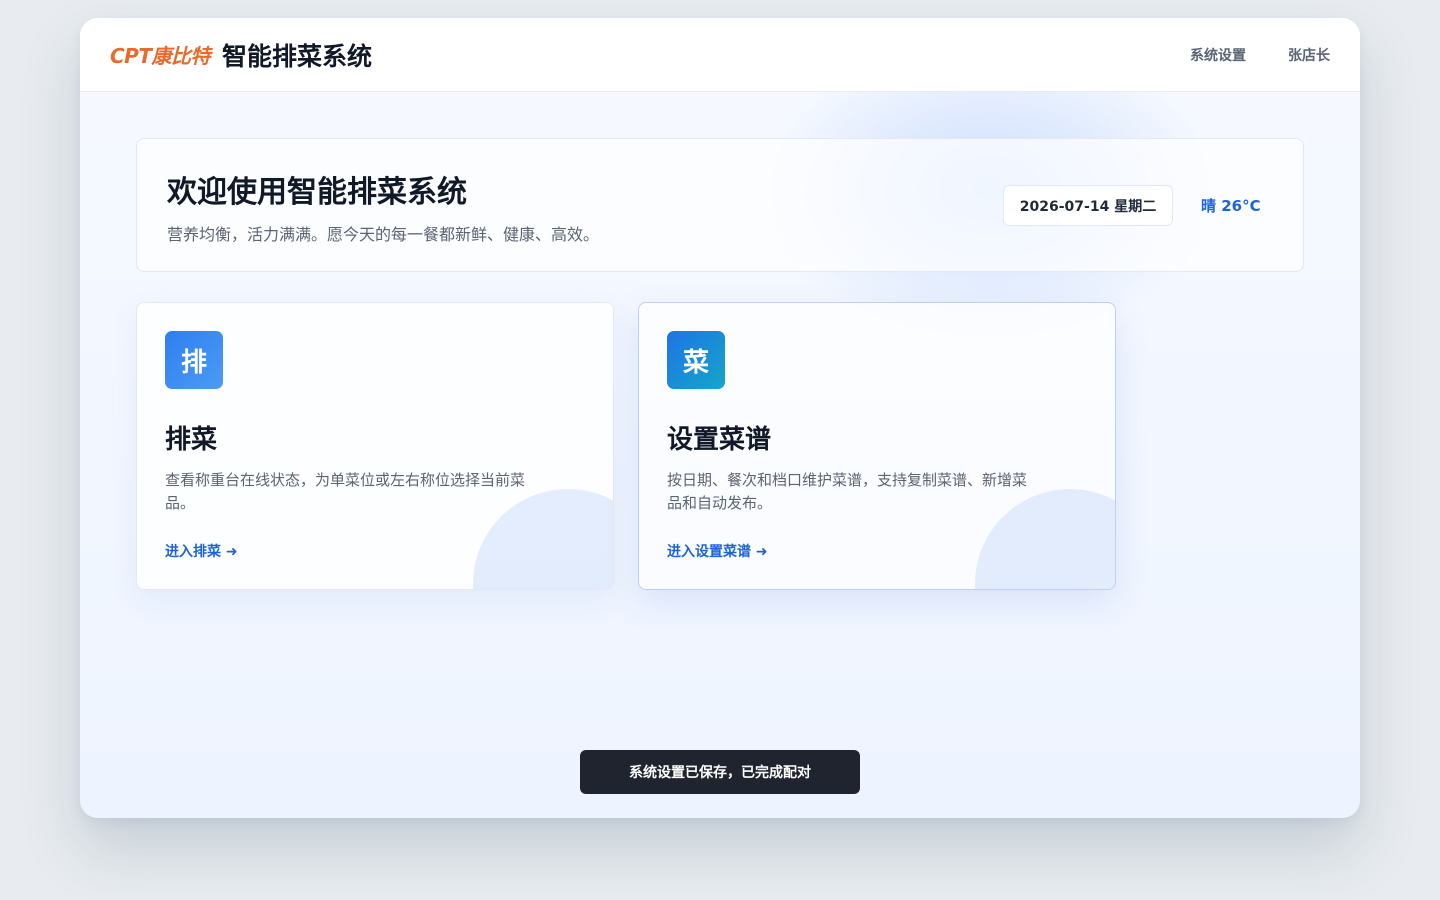 This screenshot has height=900, width=1440. Describe the element at coordinates (375, 446) in the screenshot. I see `card-arrange-dishes: 排 排菜 查看称重台在线状态，为单菜位或左右称位选择当前菜品。 进入排菜 ➜` at that location.